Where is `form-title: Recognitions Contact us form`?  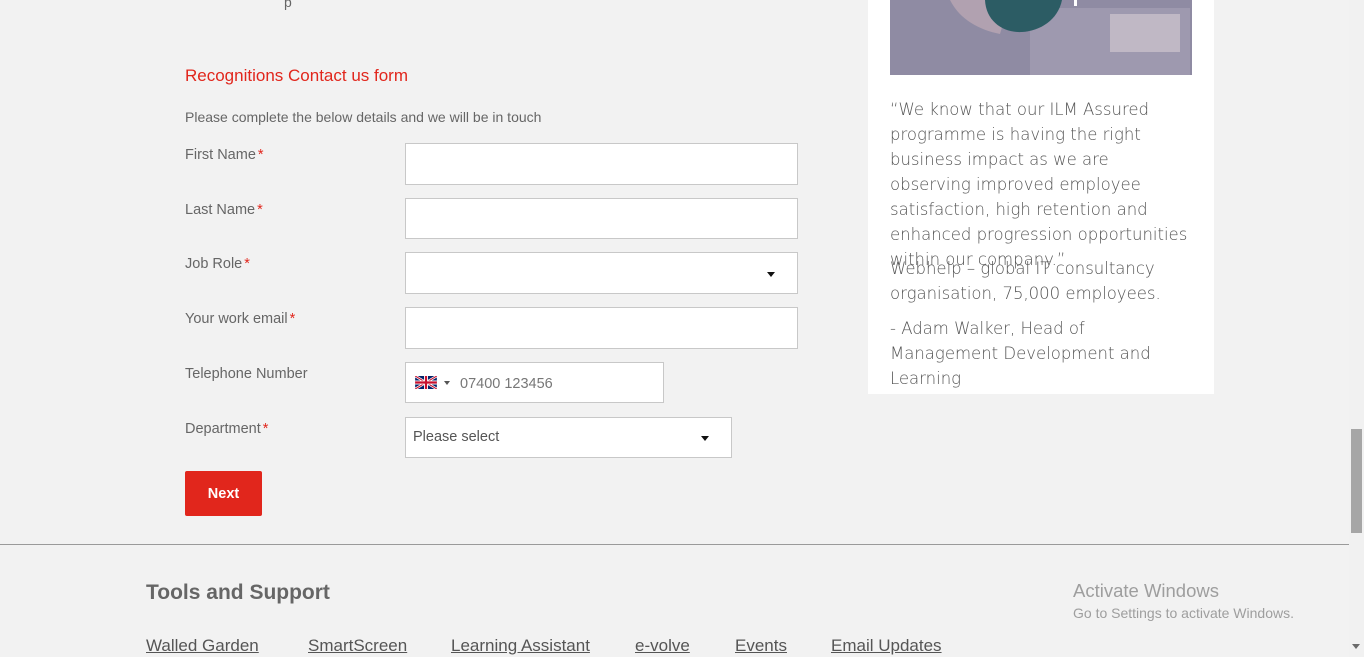
form-title: Recognitions Contact us form is located at coordinates (296, 75).